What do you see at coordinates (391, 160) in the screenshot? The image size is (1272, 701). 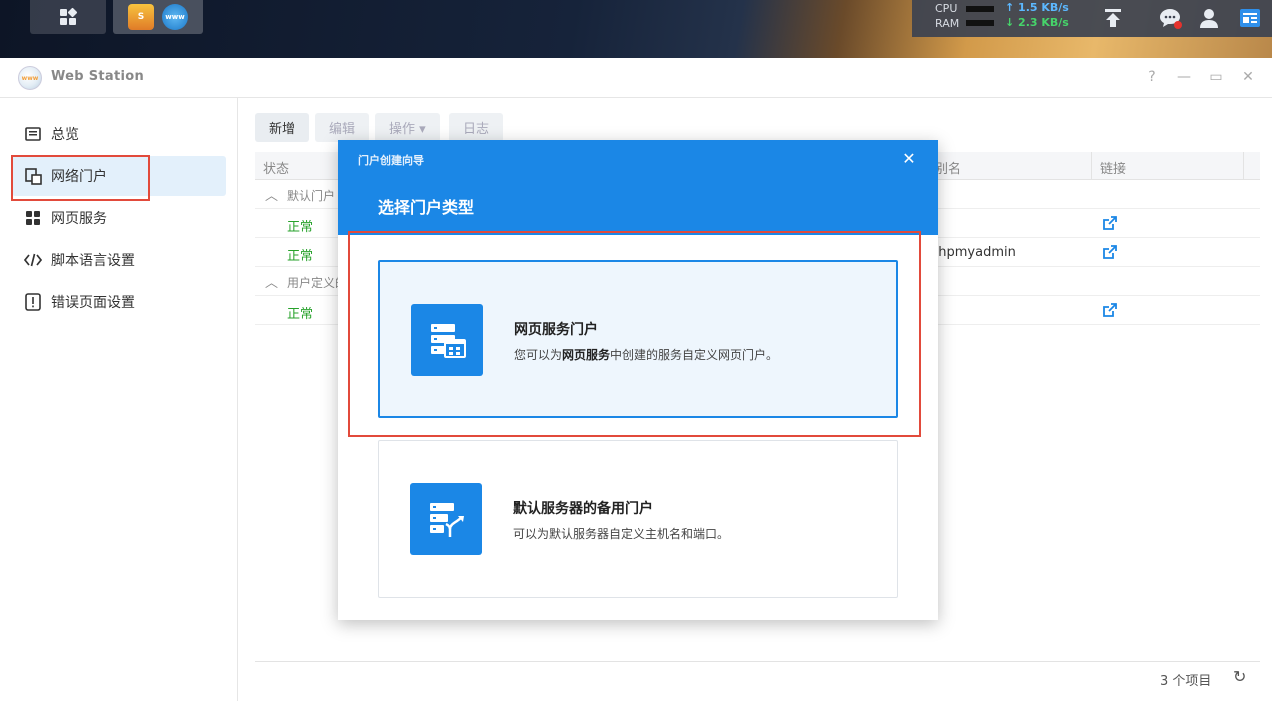 I see `dialog-title: 门户创建向导` at bounding box center [391, 160].